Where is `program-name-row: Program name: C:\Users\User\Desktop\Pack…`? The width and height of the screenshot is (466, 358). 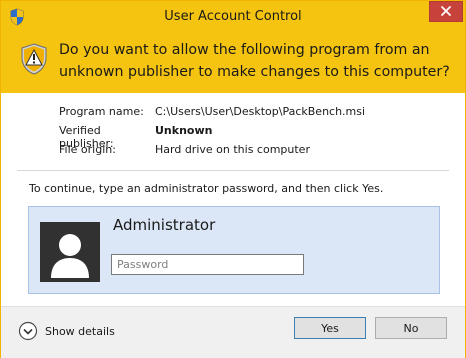
program-name-row: Program name: C:\Users\User\Desktop\Pack… is located at coordinates (212, 114).